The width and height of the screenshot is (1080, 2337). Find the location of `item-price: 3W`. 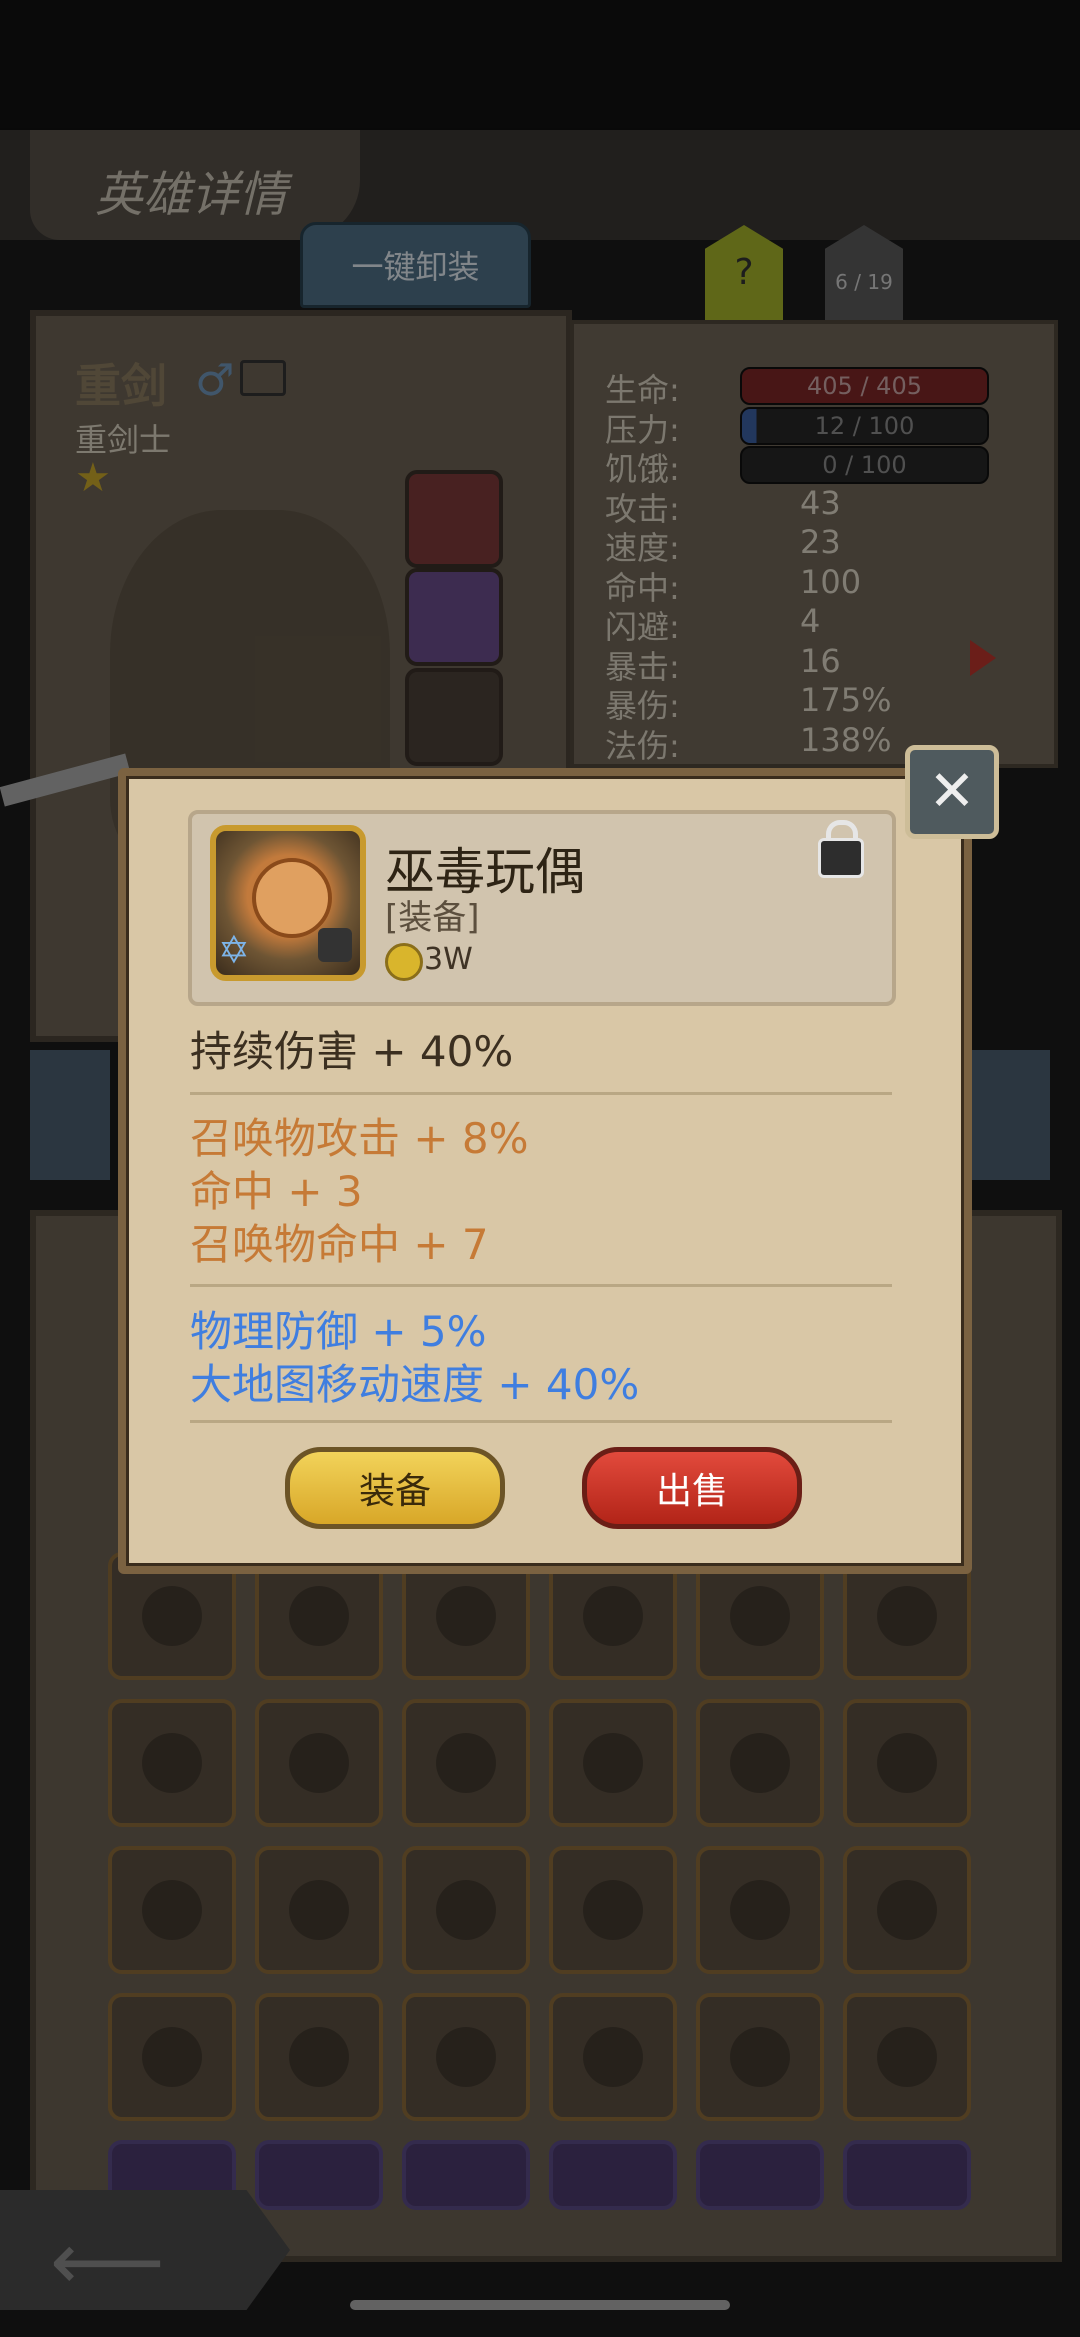

item-price: 3W is located at coordinates (448, 959).